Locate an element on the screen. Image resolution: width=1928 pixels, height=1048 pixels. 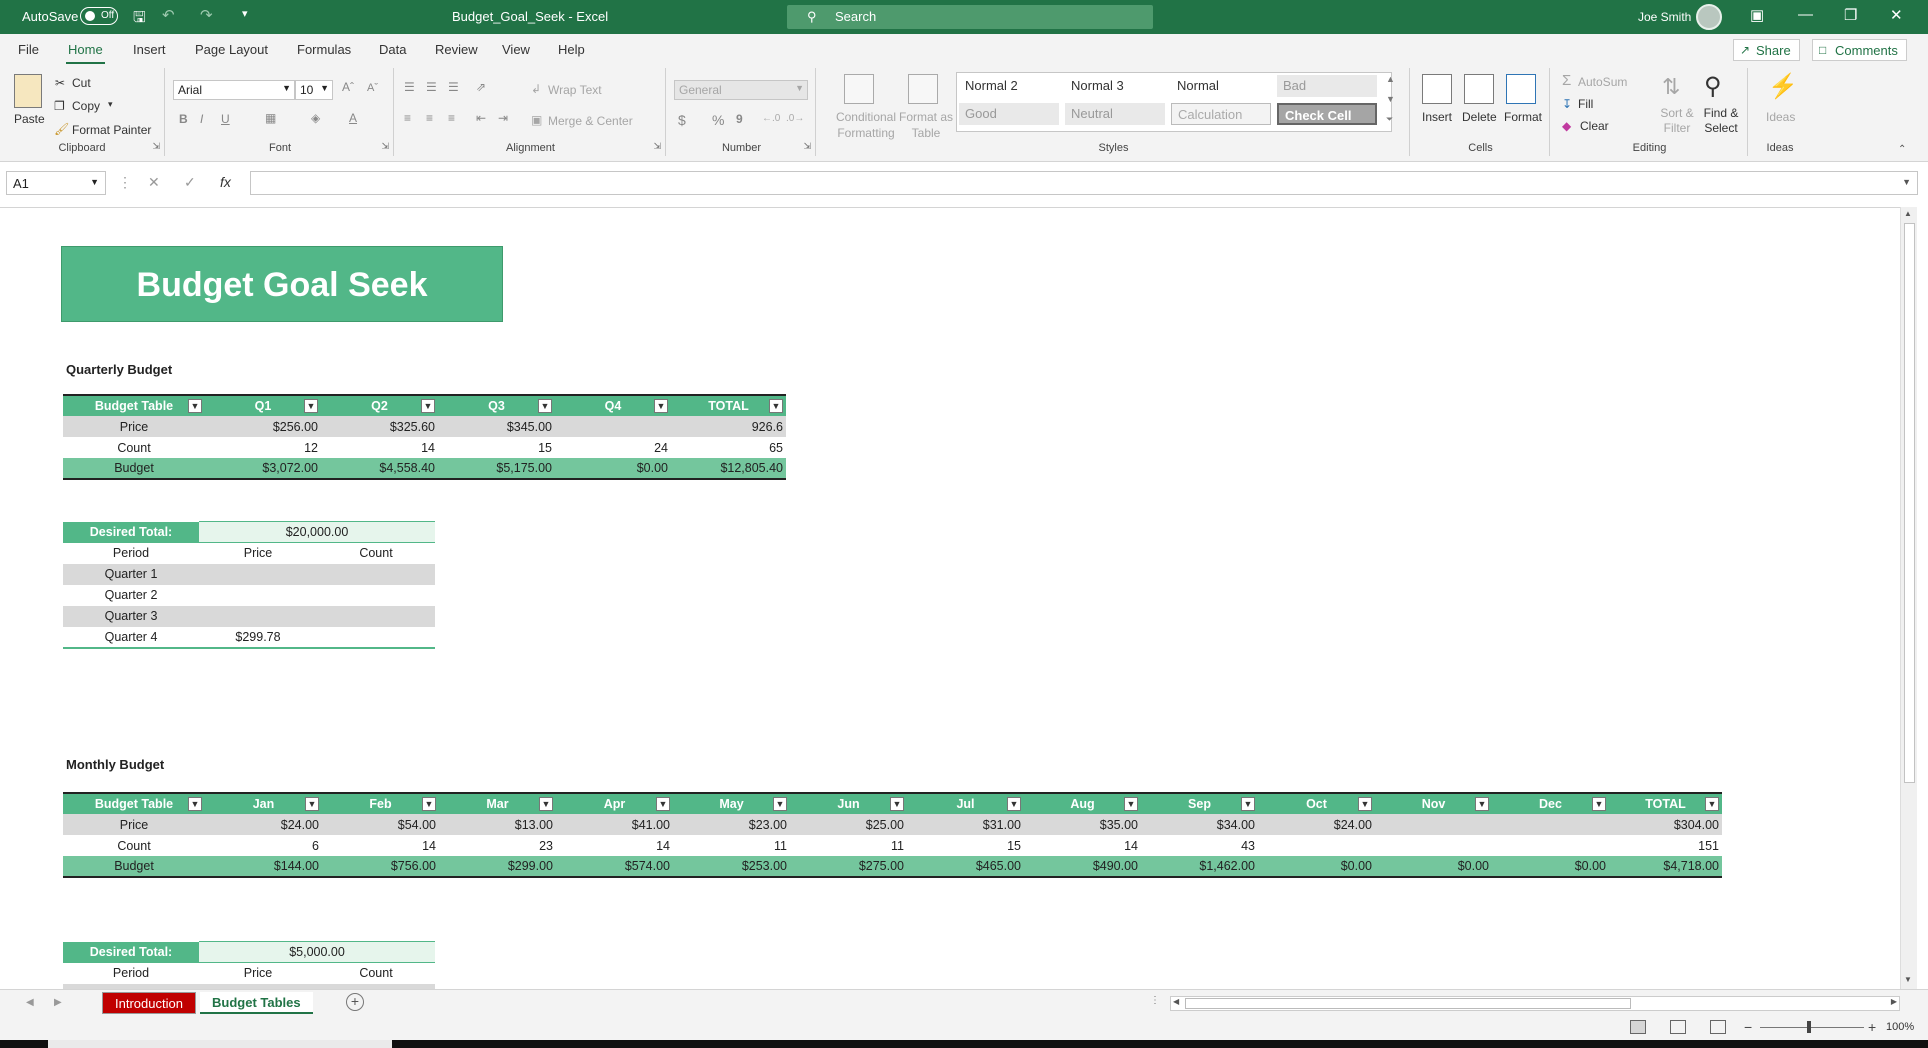
table-cell: $34.00 is located at coordinates (1199, 824).